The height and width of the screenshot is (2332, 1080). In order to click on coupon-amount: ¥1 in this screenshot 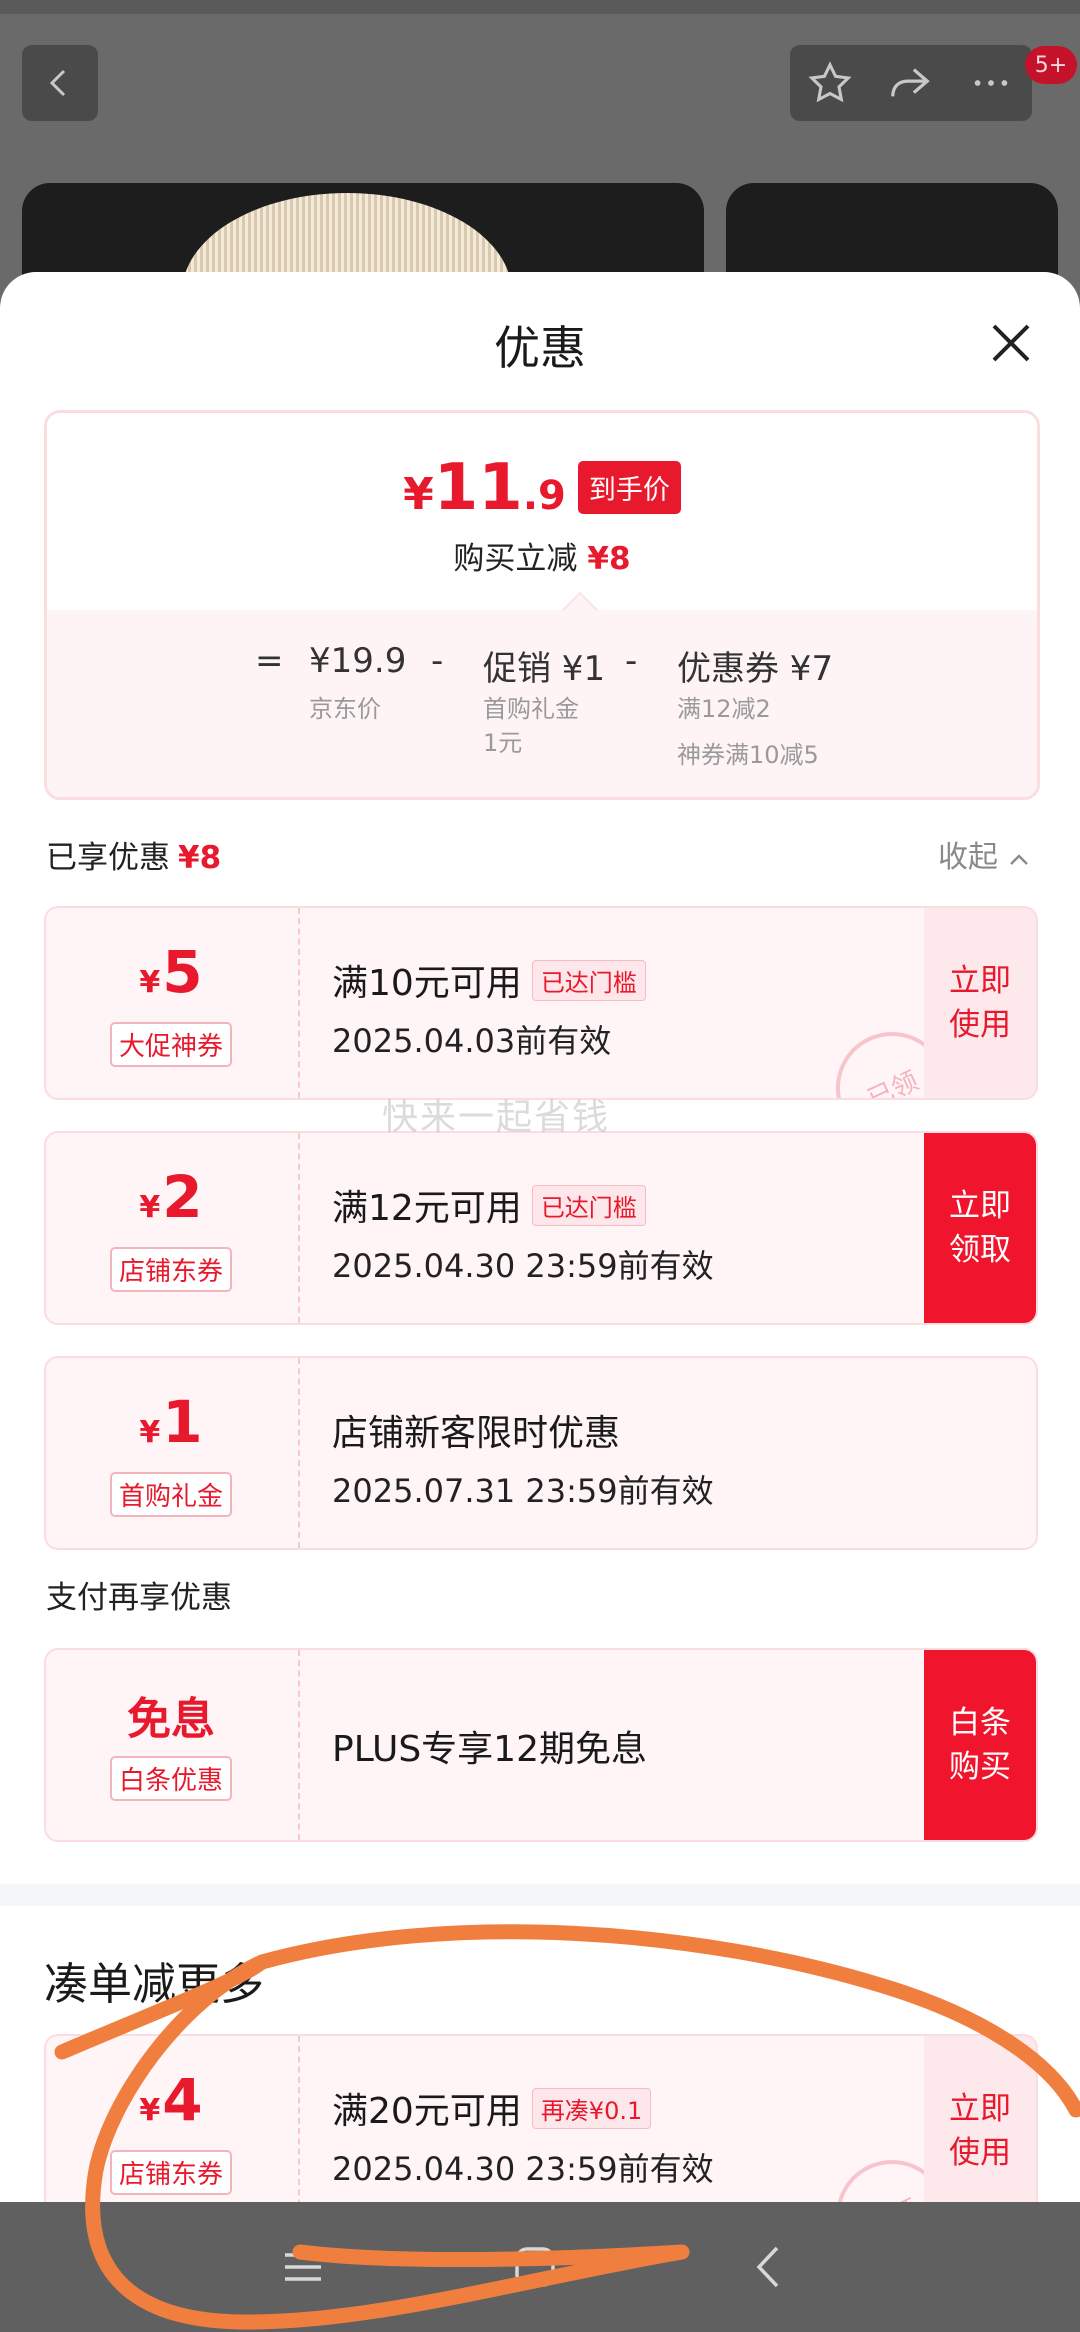, I will do `click(170, 1427)`.